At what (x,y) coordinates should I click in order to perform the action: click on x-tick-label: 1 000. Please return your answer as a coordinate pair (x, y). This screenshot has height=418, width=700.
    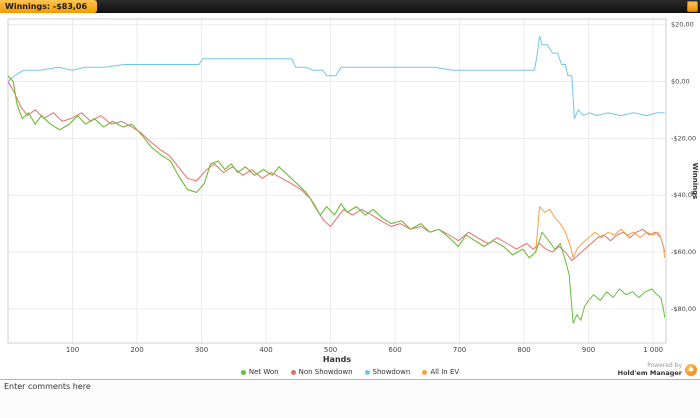
    Looking at the image, I should click on (653, 350).